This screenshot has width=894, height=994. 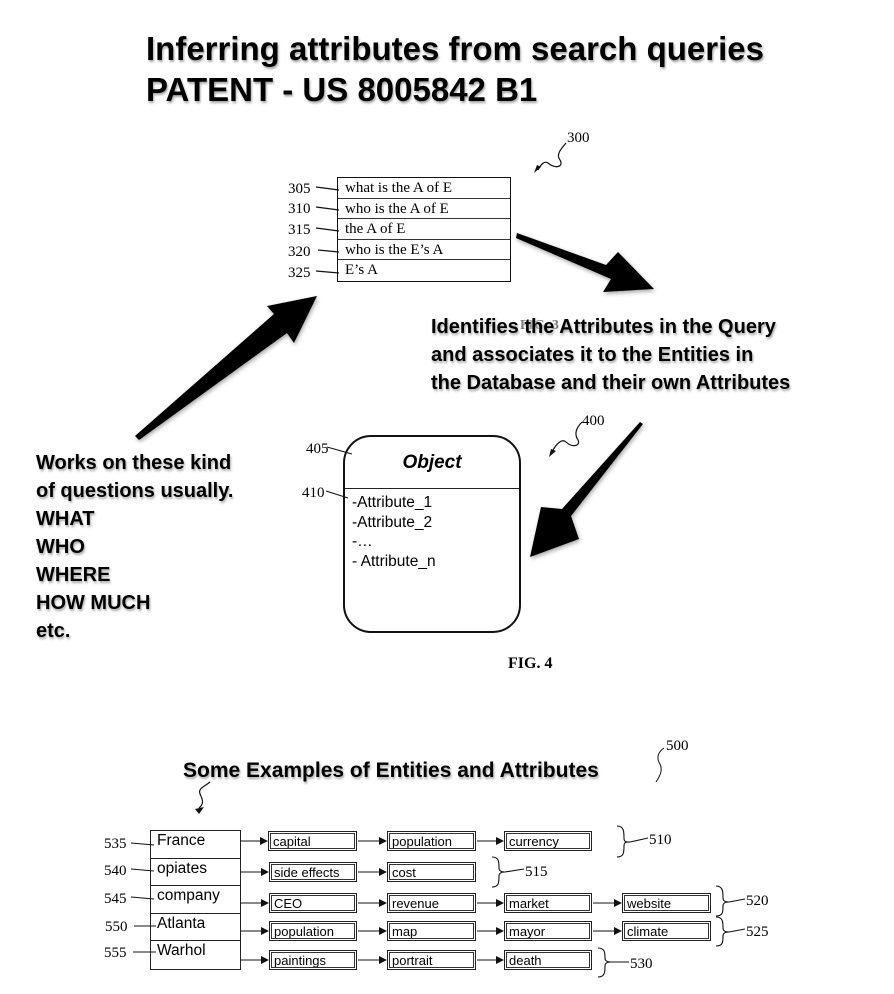 What do you see at coordinates (327, 230) in the screenshot?
I see `fig3-leader-lines` at bounding box center [327, 230].